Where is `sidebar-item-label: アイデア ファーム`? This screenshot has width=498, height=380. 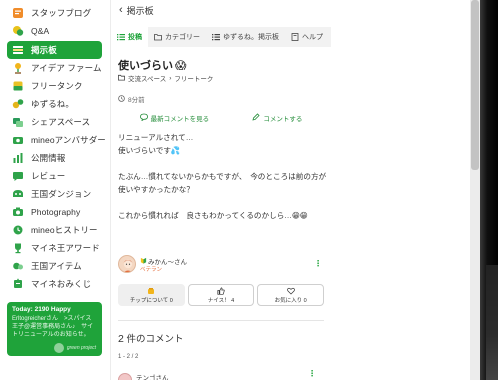
sidebar-item-label: アイデア ファーム is located at coordinates (66, 68).